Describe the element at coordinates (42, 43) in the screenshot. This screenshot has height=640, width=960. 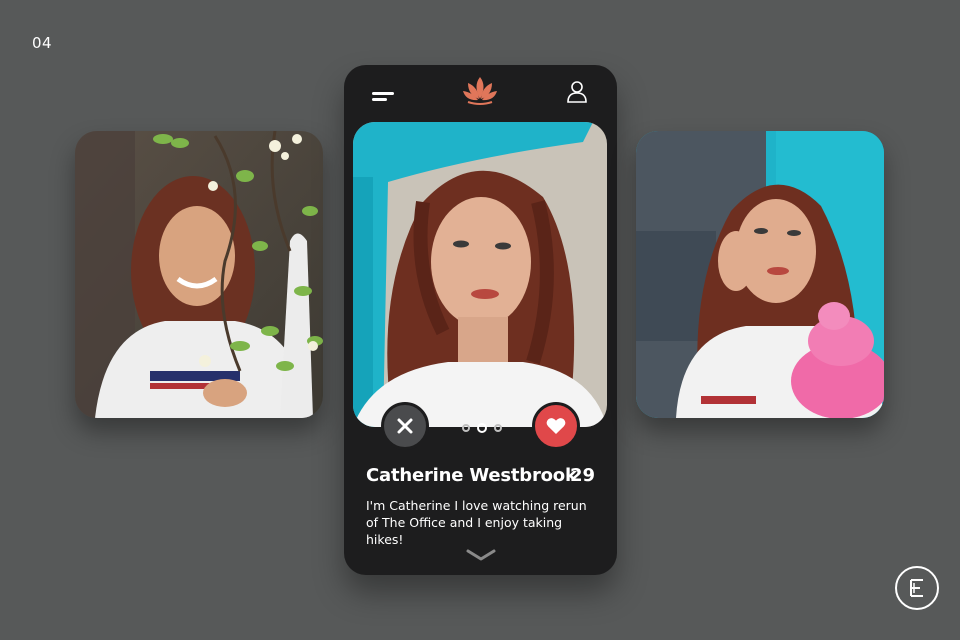
I see `slide-number: 04` at that location.